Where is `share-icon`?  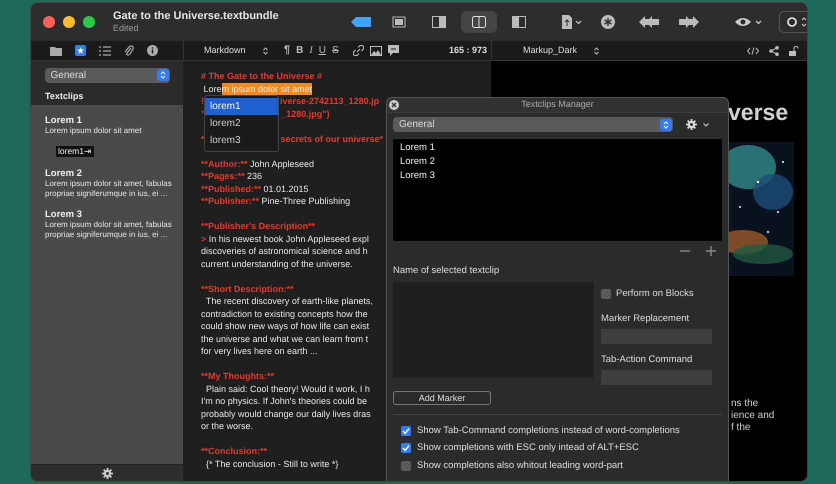 share-icon is located at coordinates (774, 51).